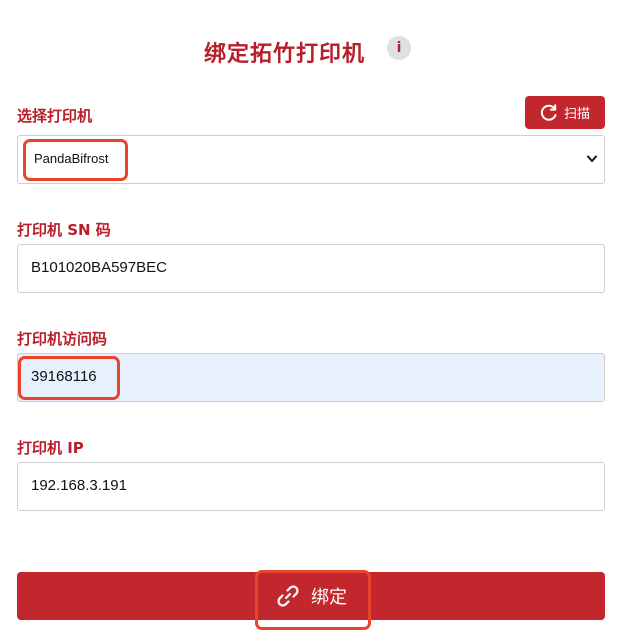  Describe the element at coordinates (592, 158) in the screenshot. I see `chevron-down-icon` at that location.